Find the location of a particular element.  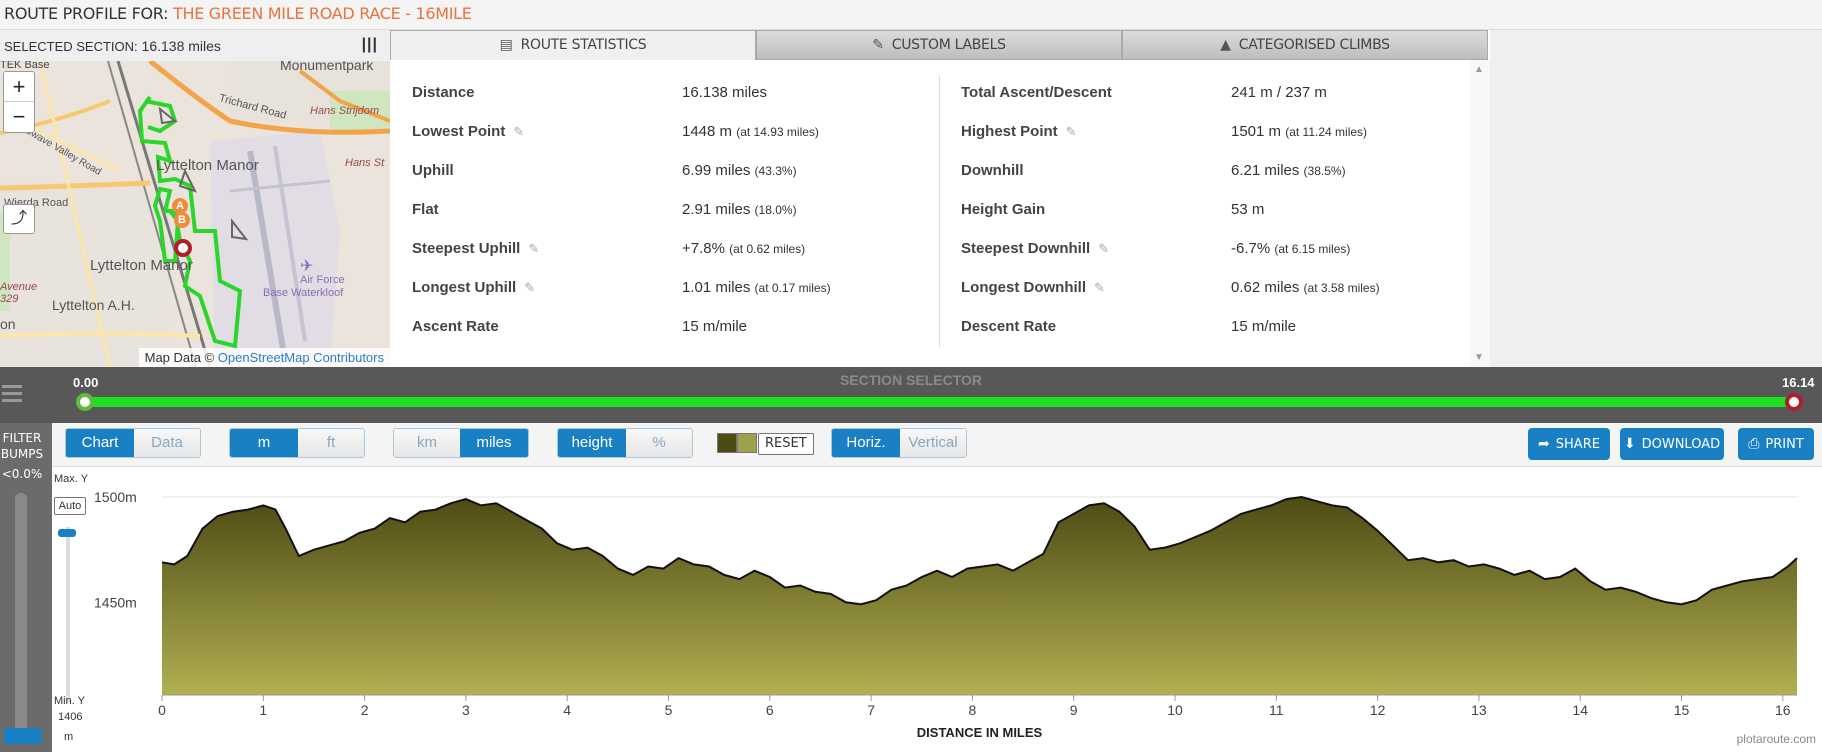

filter-bumps-panel: FILTER BUMPS <0.0% is located at coordinates (26, 587).